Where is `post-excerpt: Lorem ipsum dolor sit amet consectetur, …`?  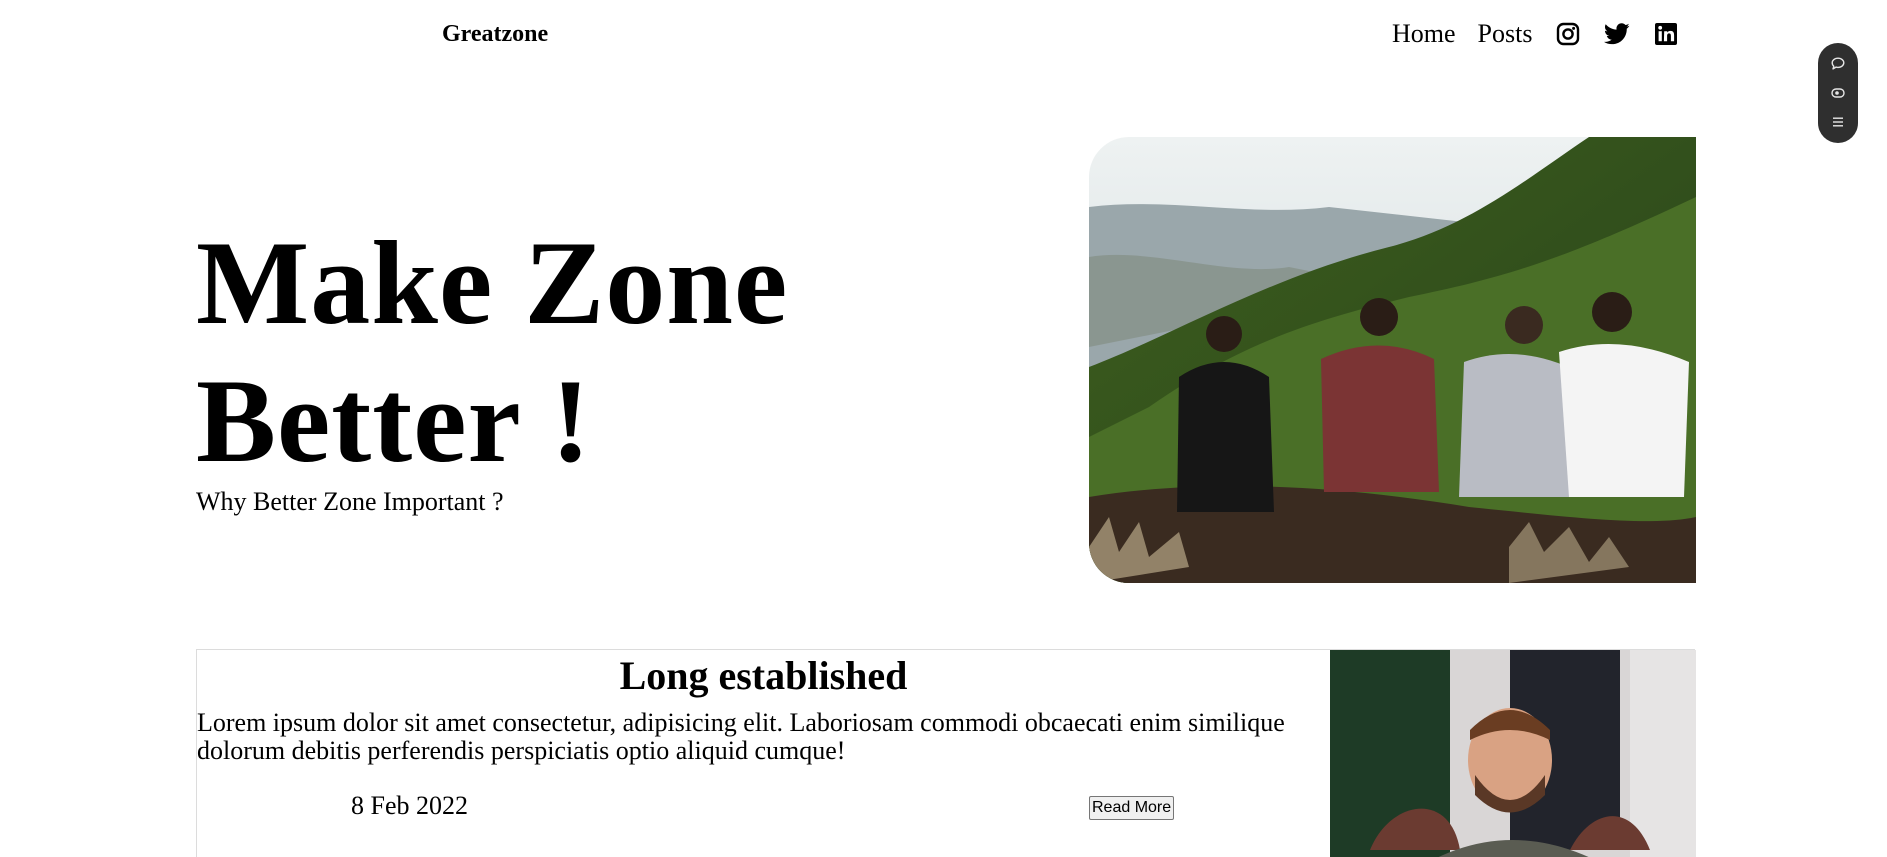
post-excerpt: Lorem ipsum dolor sit amet consectetur, … is located at coordinates (741, 736).